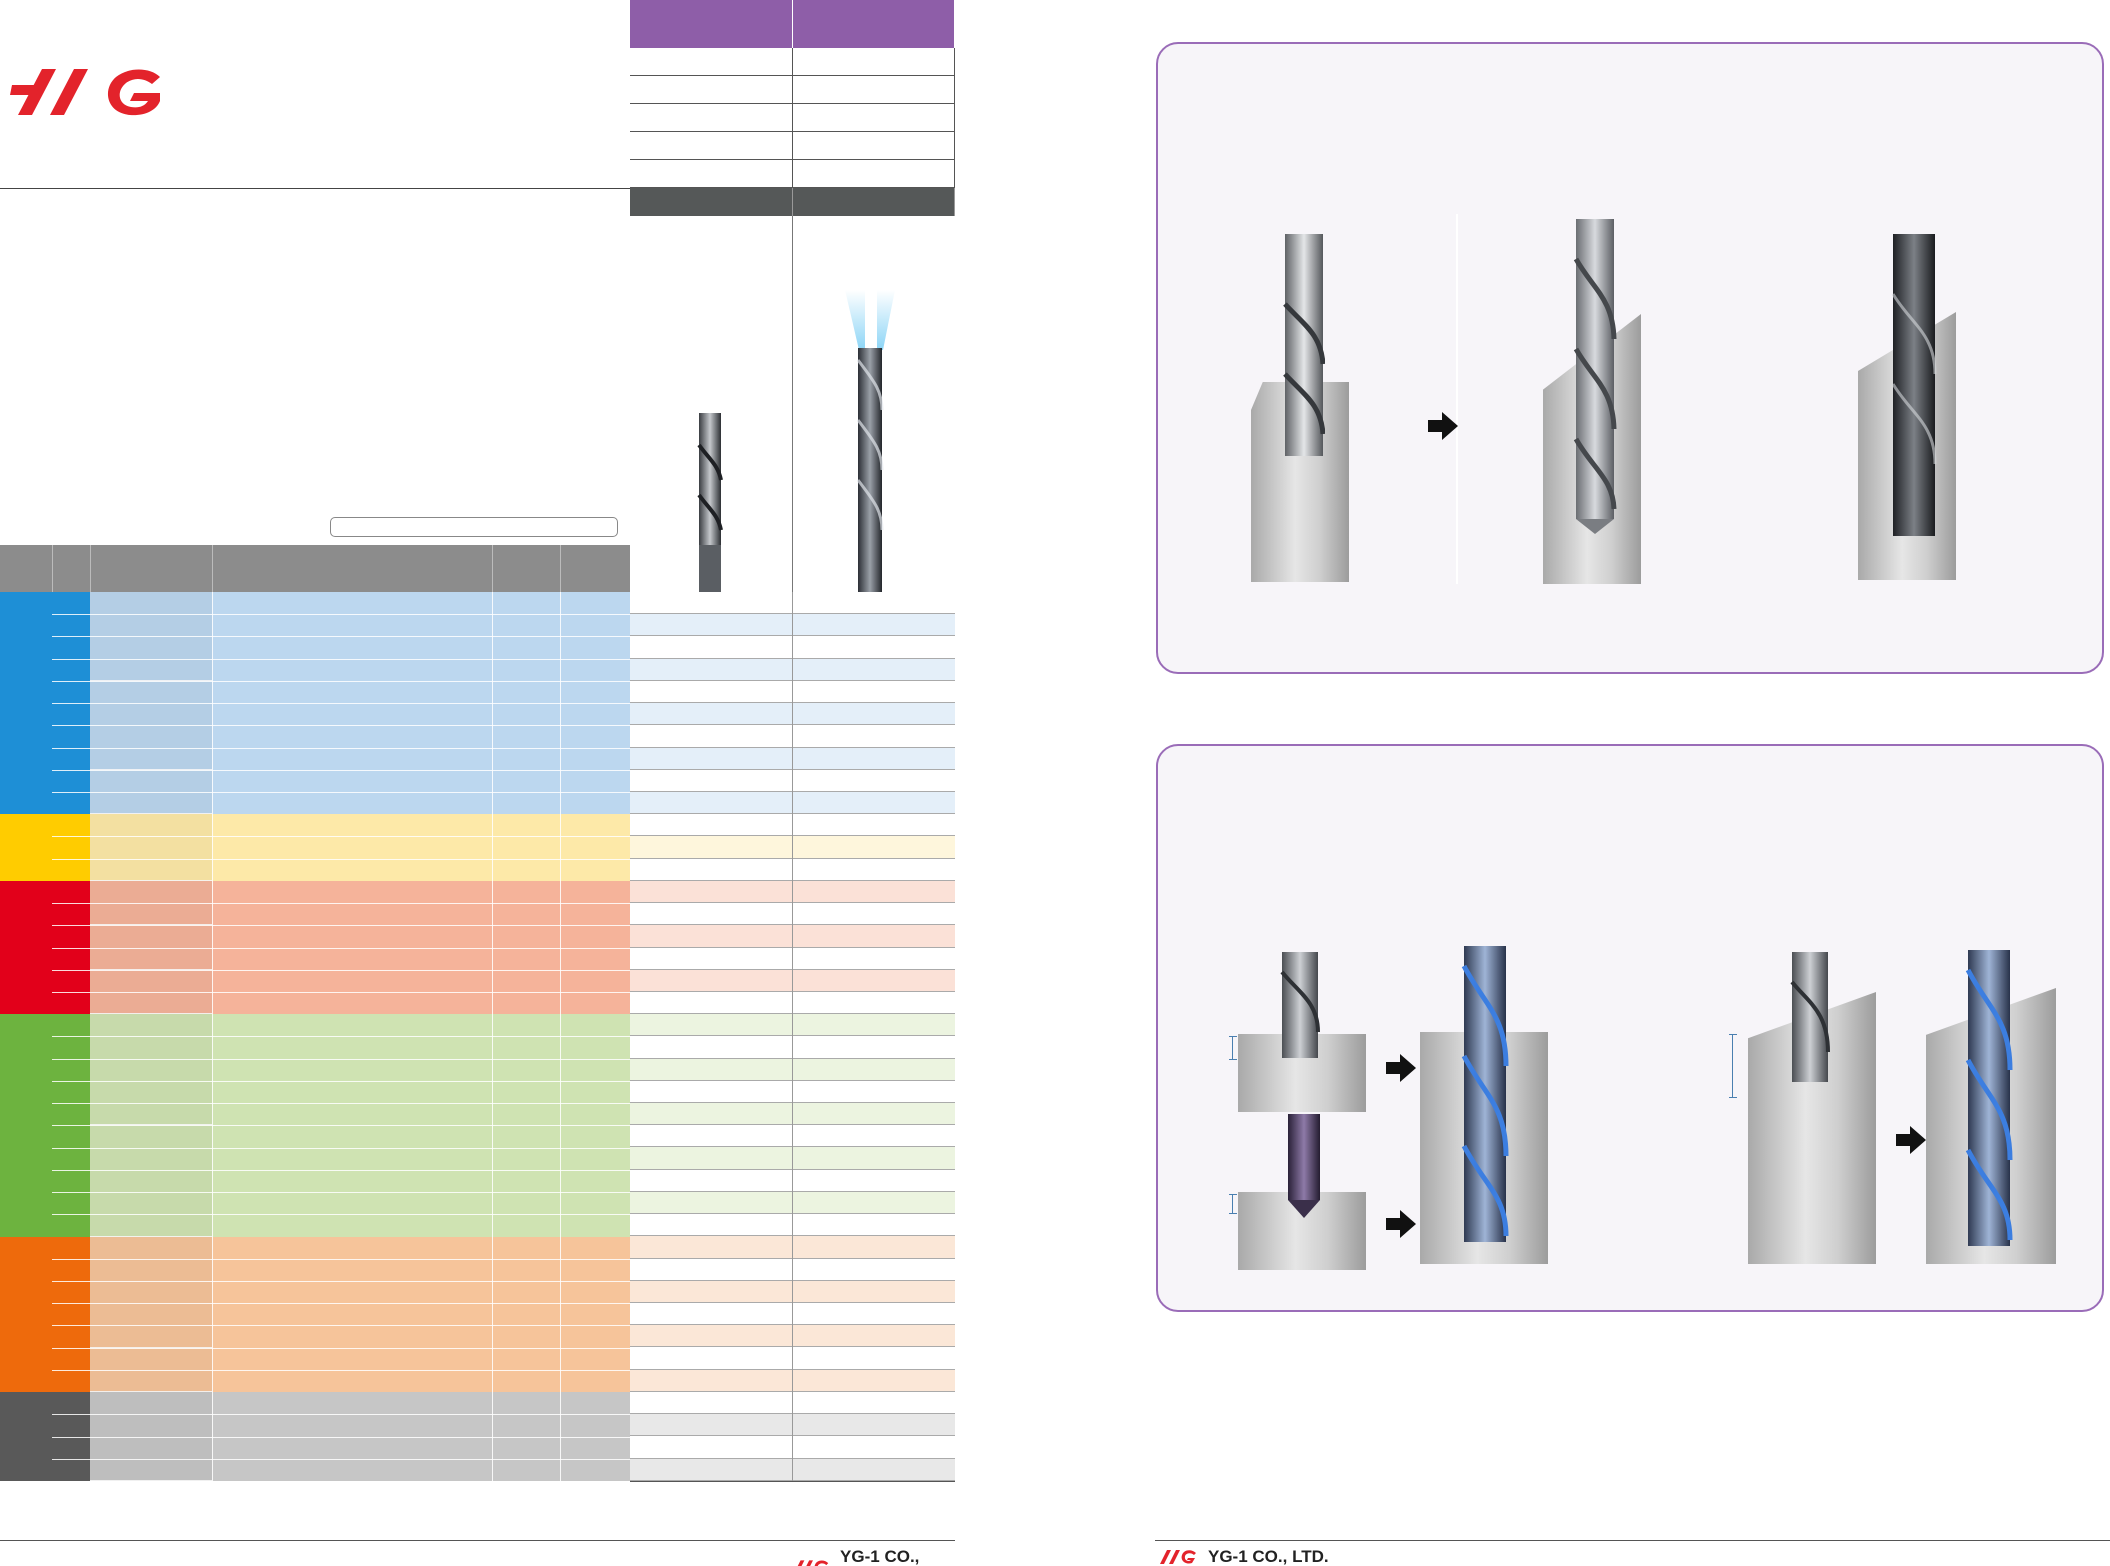 The height and width of the screenshot is (1566, 2110). What do you see at coordinates (1457, 399) in the screenshot?
I see `panel-divider` at bounding box center [1457, 399].